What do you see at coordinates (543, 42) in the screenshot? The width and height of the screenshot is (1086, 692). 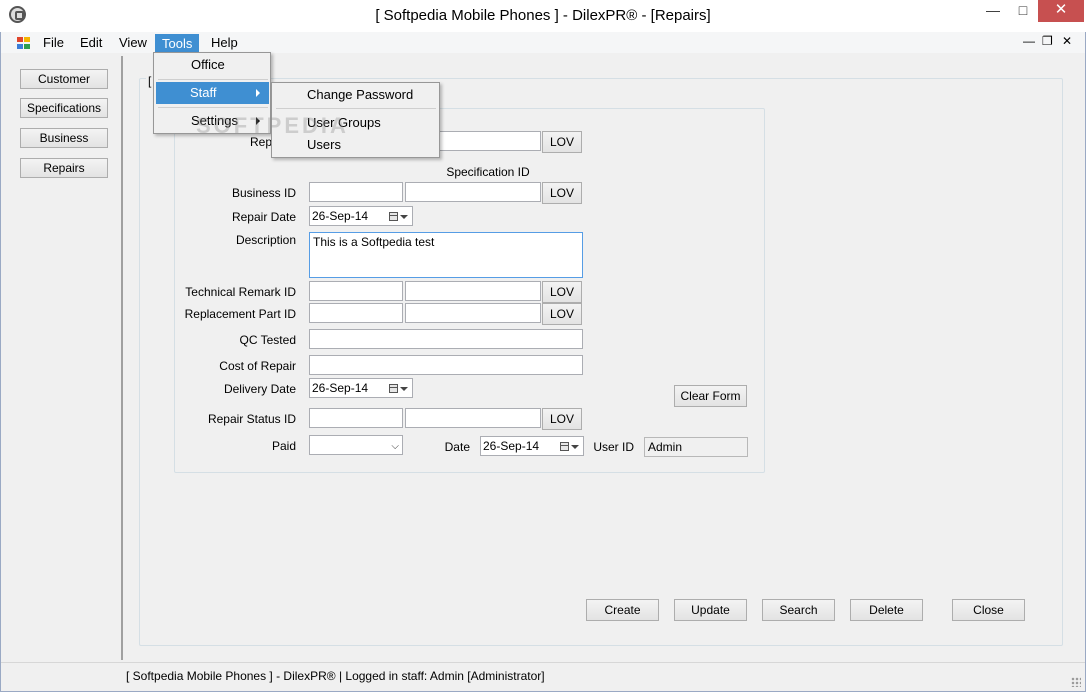 I see `menu-bar: File Edit View Tools Help — ❐ ✕` at bounding box center [543, 42].